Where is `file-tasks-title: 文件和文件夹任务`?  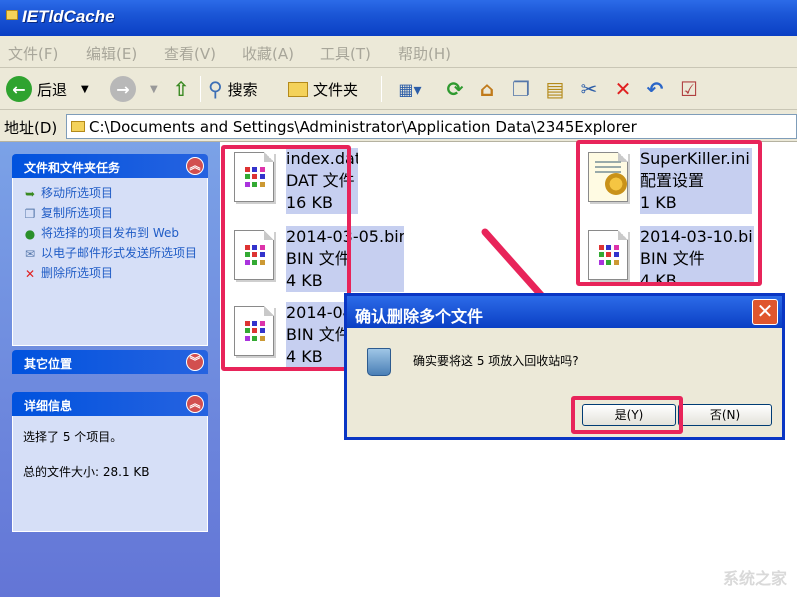 file-tasks-title: 文件和文件夹任务 is located at coordinates (72, 168).